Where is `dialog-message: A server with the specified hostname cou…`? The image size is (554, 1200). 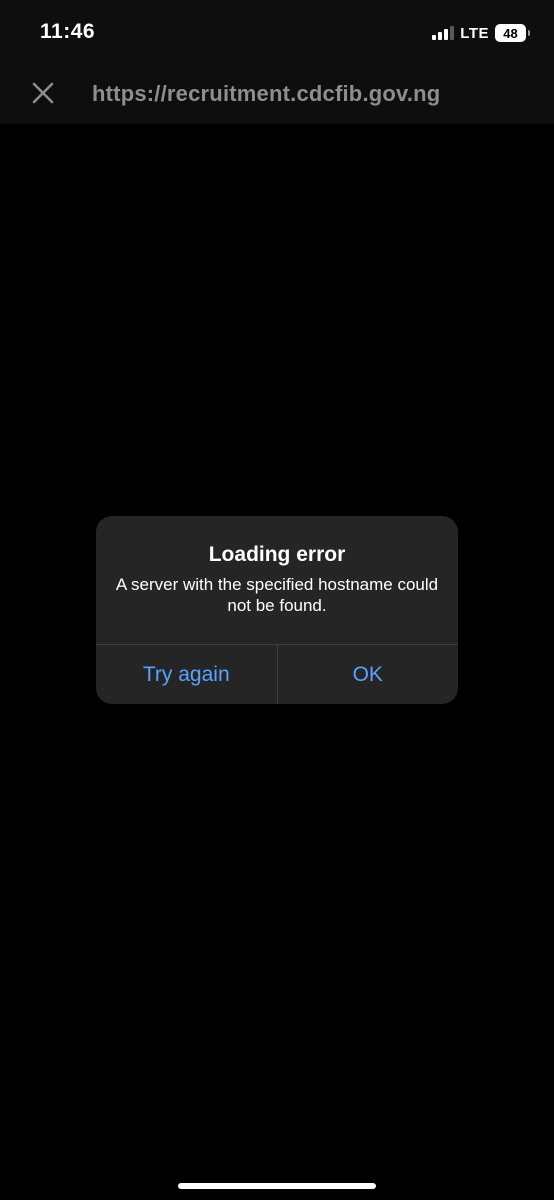
dialog-message: A server with the specified hostname cou… is located at coordinates (277, 595).